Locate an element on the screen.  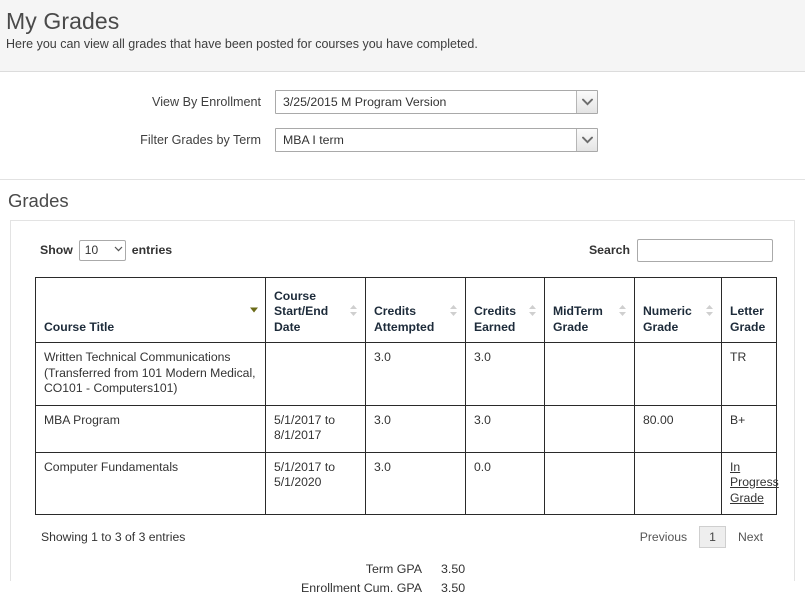
column-header-label: Credits Earned is located at coordinates (495, 319).